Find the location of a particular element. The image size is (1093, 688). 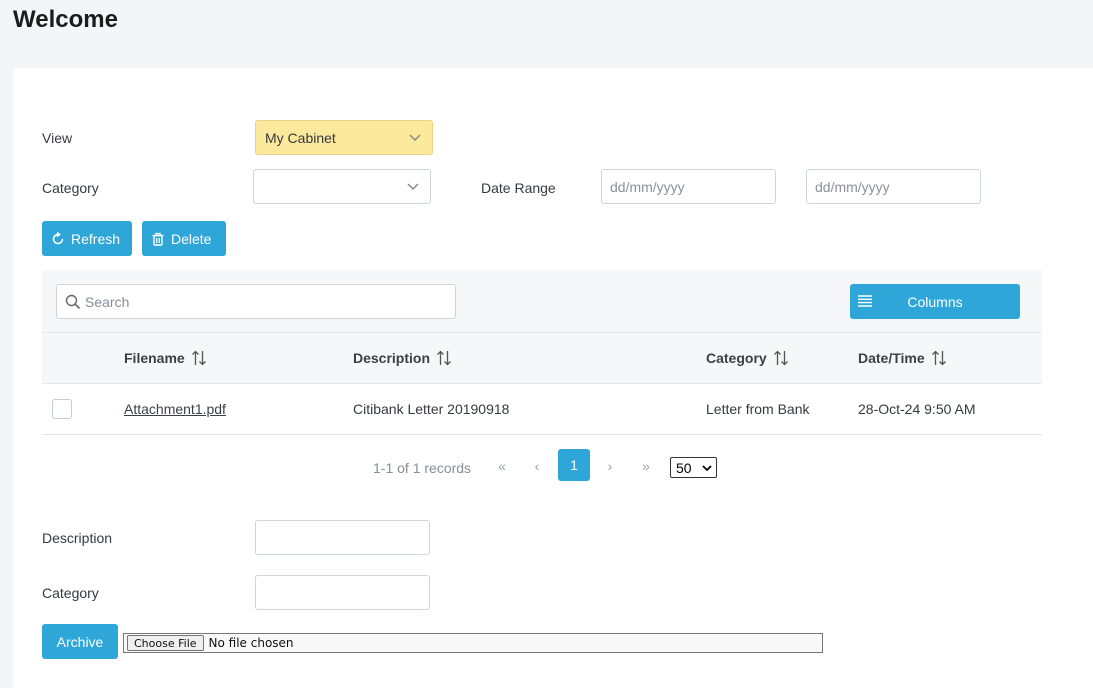

delete-button-label: Delete is located at coordinates (191, 238).